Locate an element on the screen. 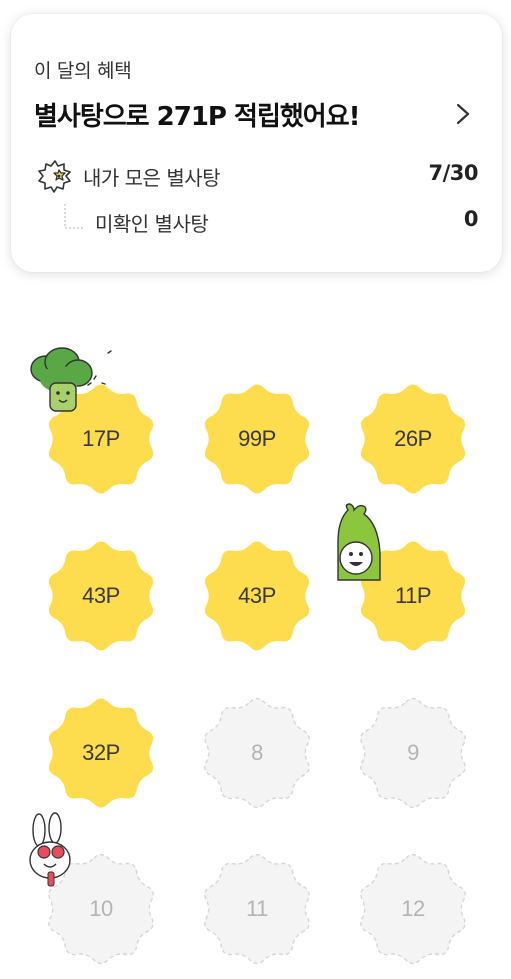 The image size is (511, 979). star-candy-label: 99P is located at coordinates (257, 438).